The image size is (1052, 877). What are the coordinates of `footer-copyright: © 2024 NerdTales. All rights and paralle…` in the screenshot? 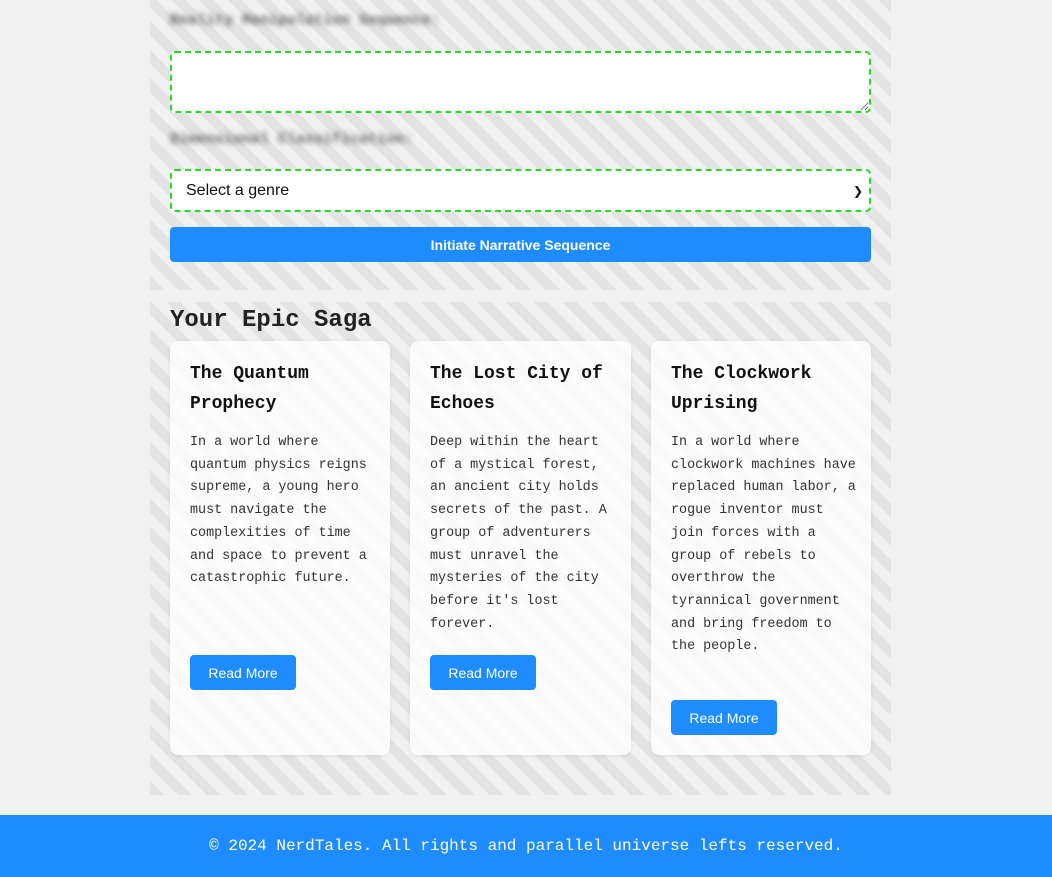 It's located at (526, 846).